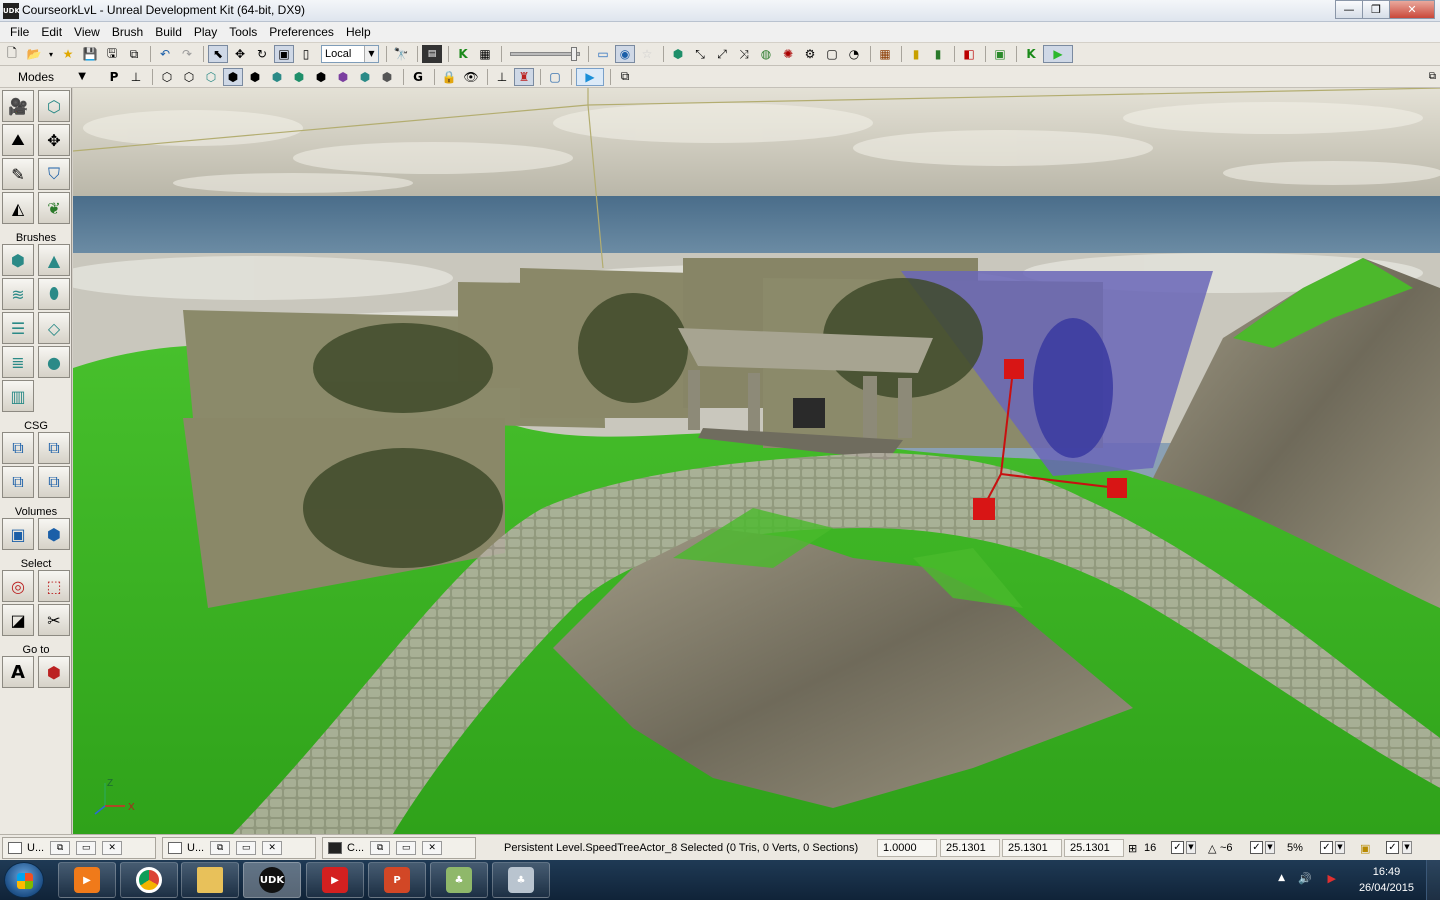 This screenshot has width=1440, height=900. What do you see at coordinates (168, 32) in the screenshot?
I see `menu-build: Build` at bounding box center [168, 32].